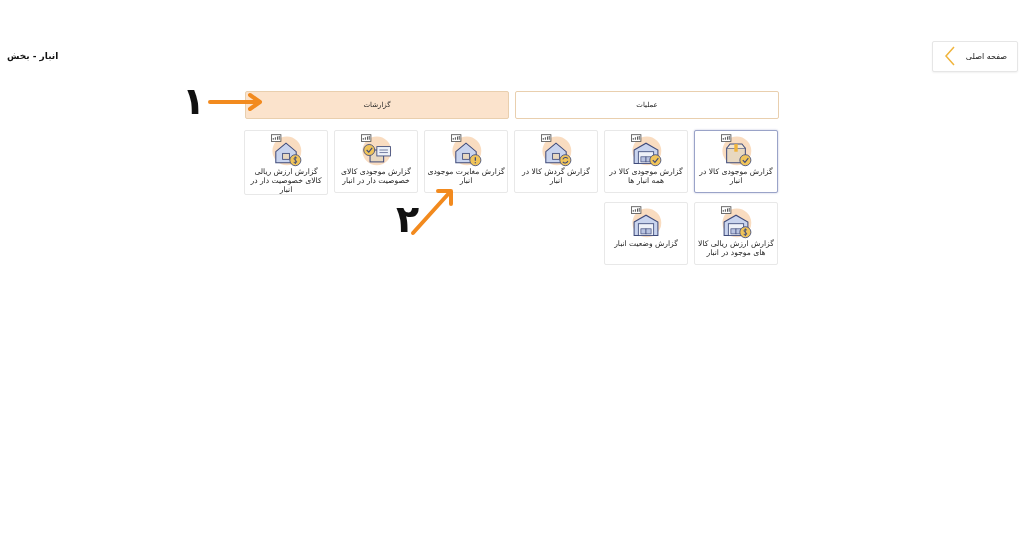 The image size is (1024, 547). What do you see at coordinates (408, 219) in the screenshot?
I see `step-number: ۲` at bounding box center [408, 219].